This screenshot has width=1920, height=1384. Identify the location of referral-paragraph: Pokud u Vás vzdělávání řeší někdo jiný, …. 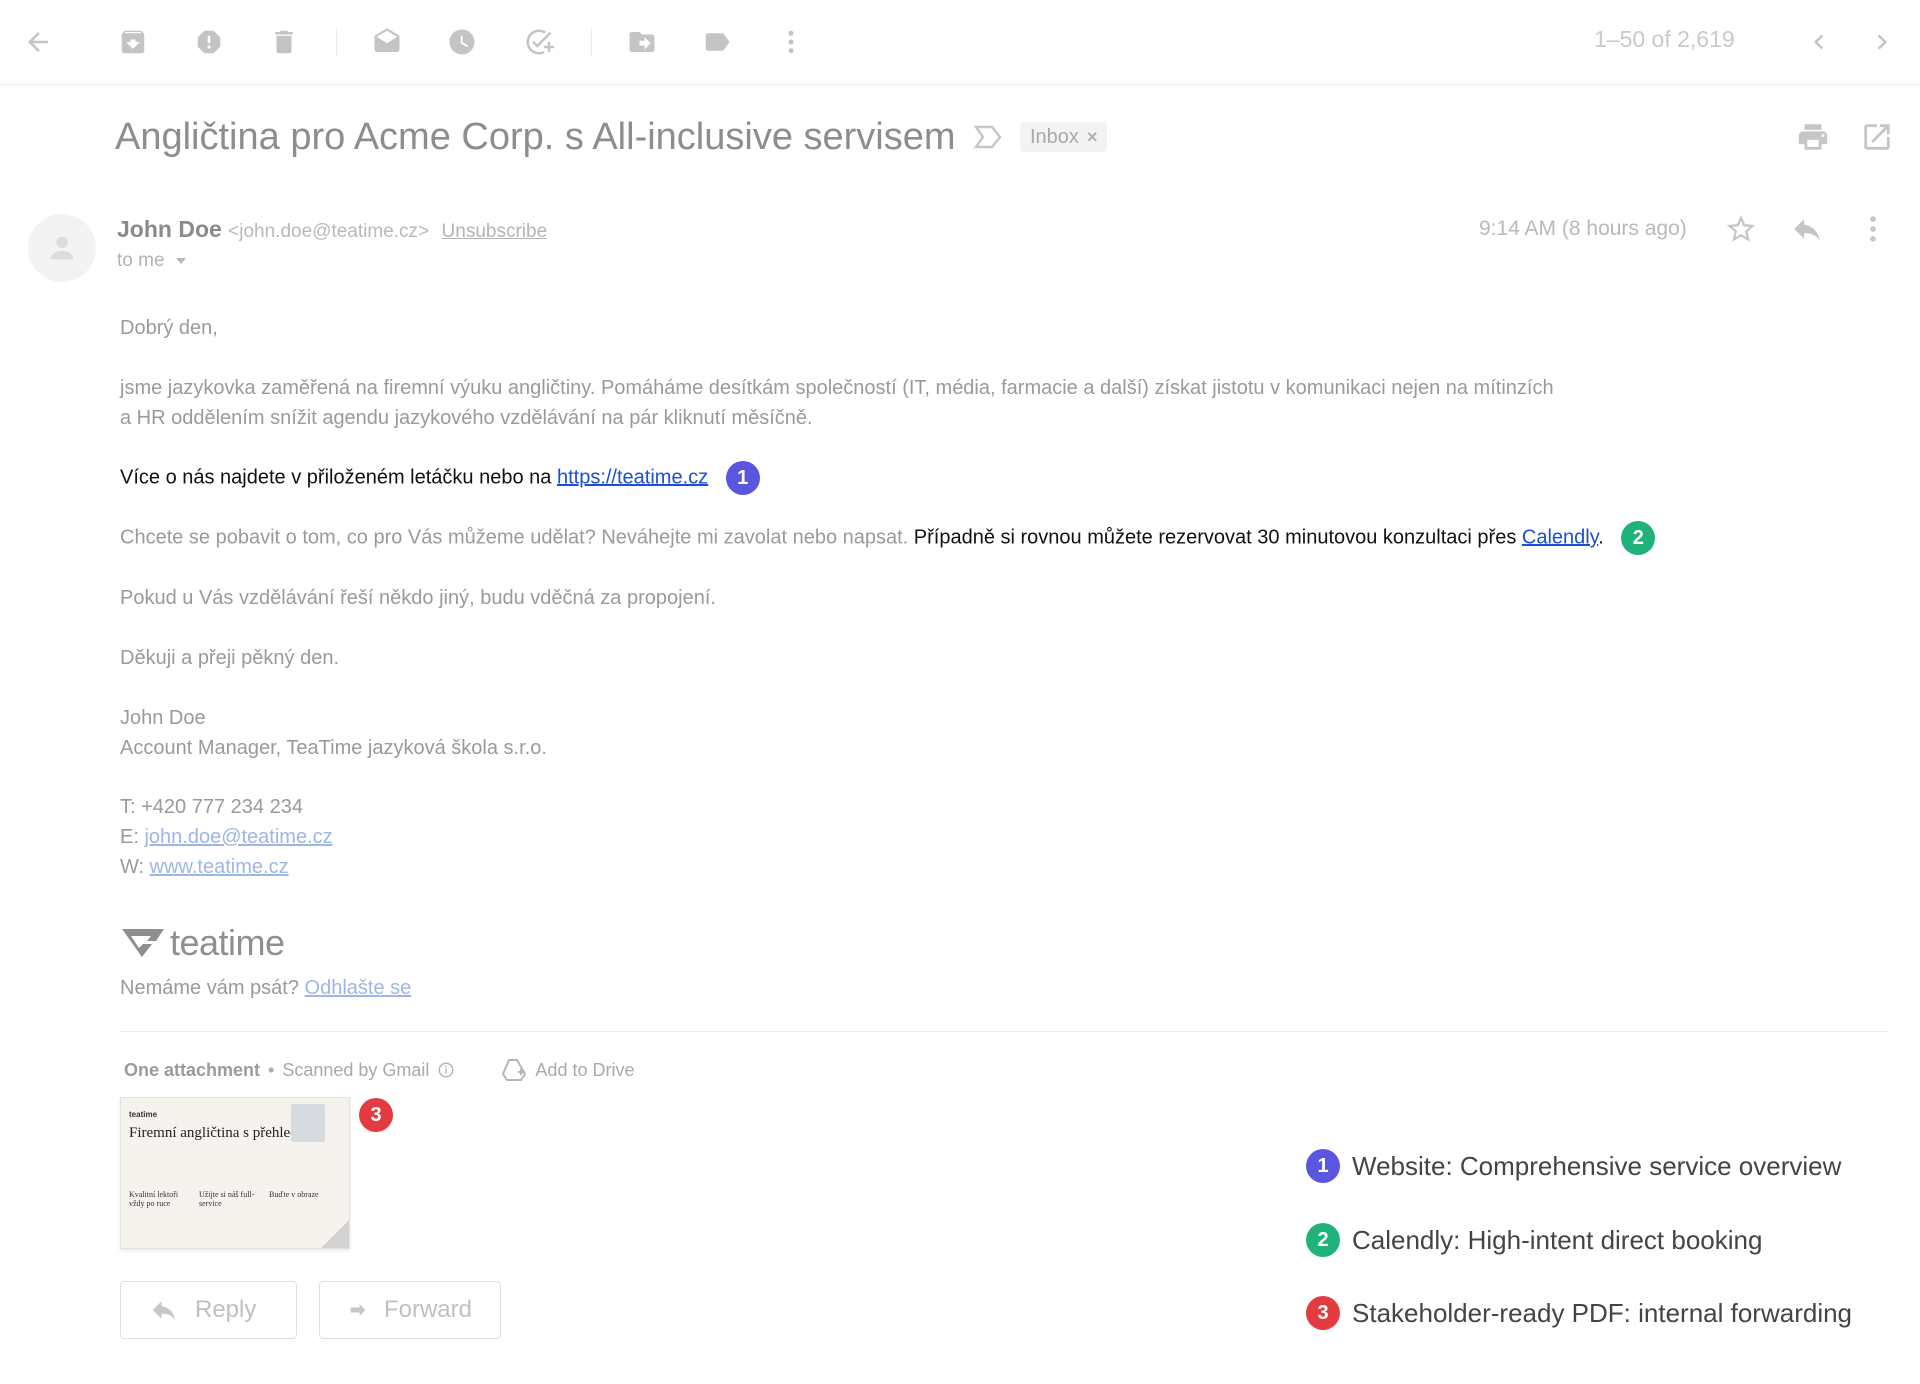
(418, 598).